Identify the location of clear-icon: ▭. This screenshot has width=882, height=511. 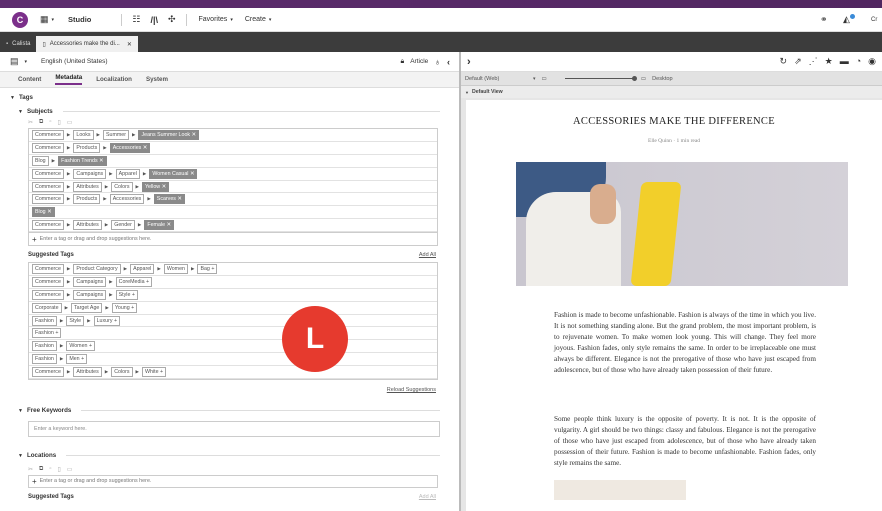
(70, 122).